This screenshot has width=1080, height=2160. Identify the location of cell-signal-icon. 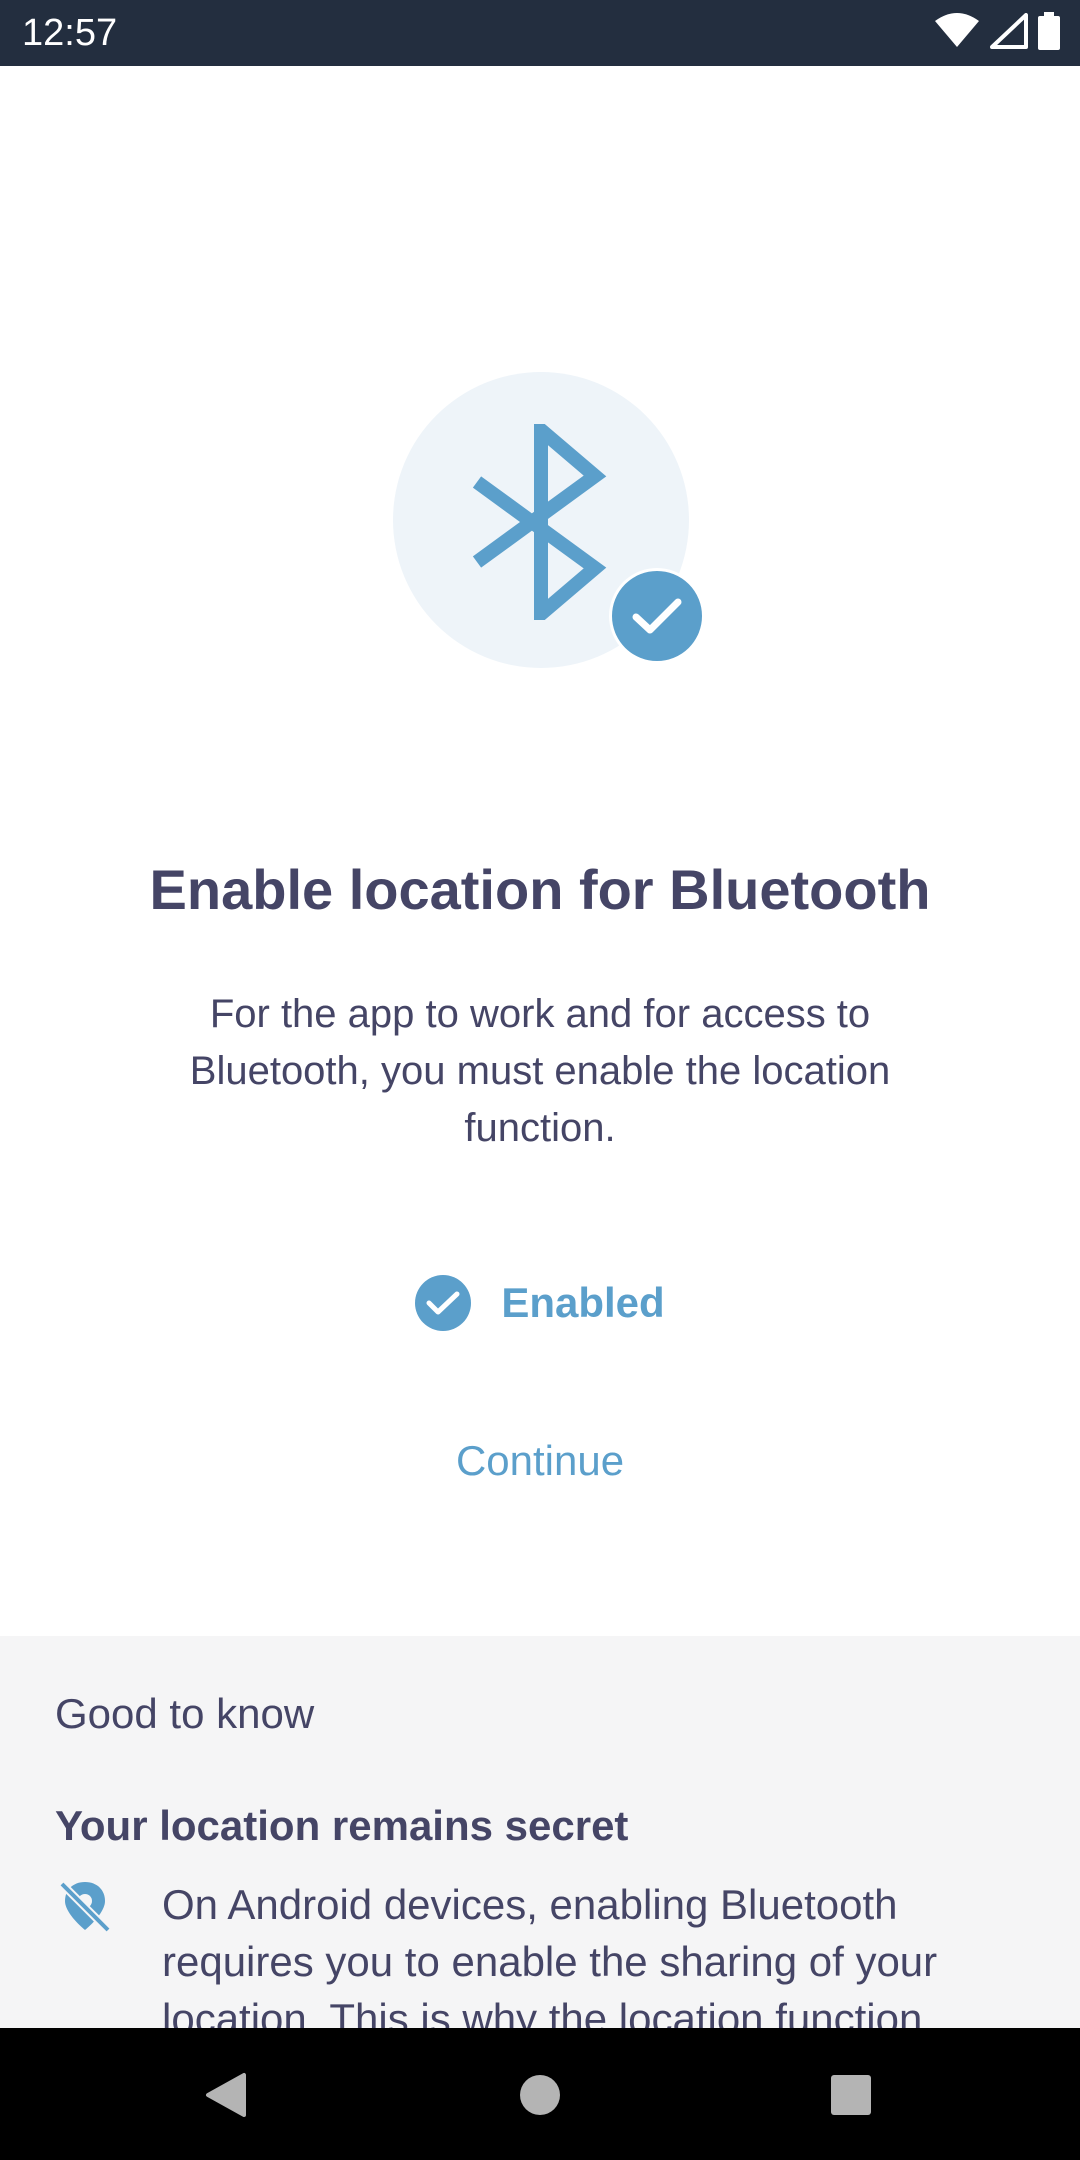
(1009, 33).